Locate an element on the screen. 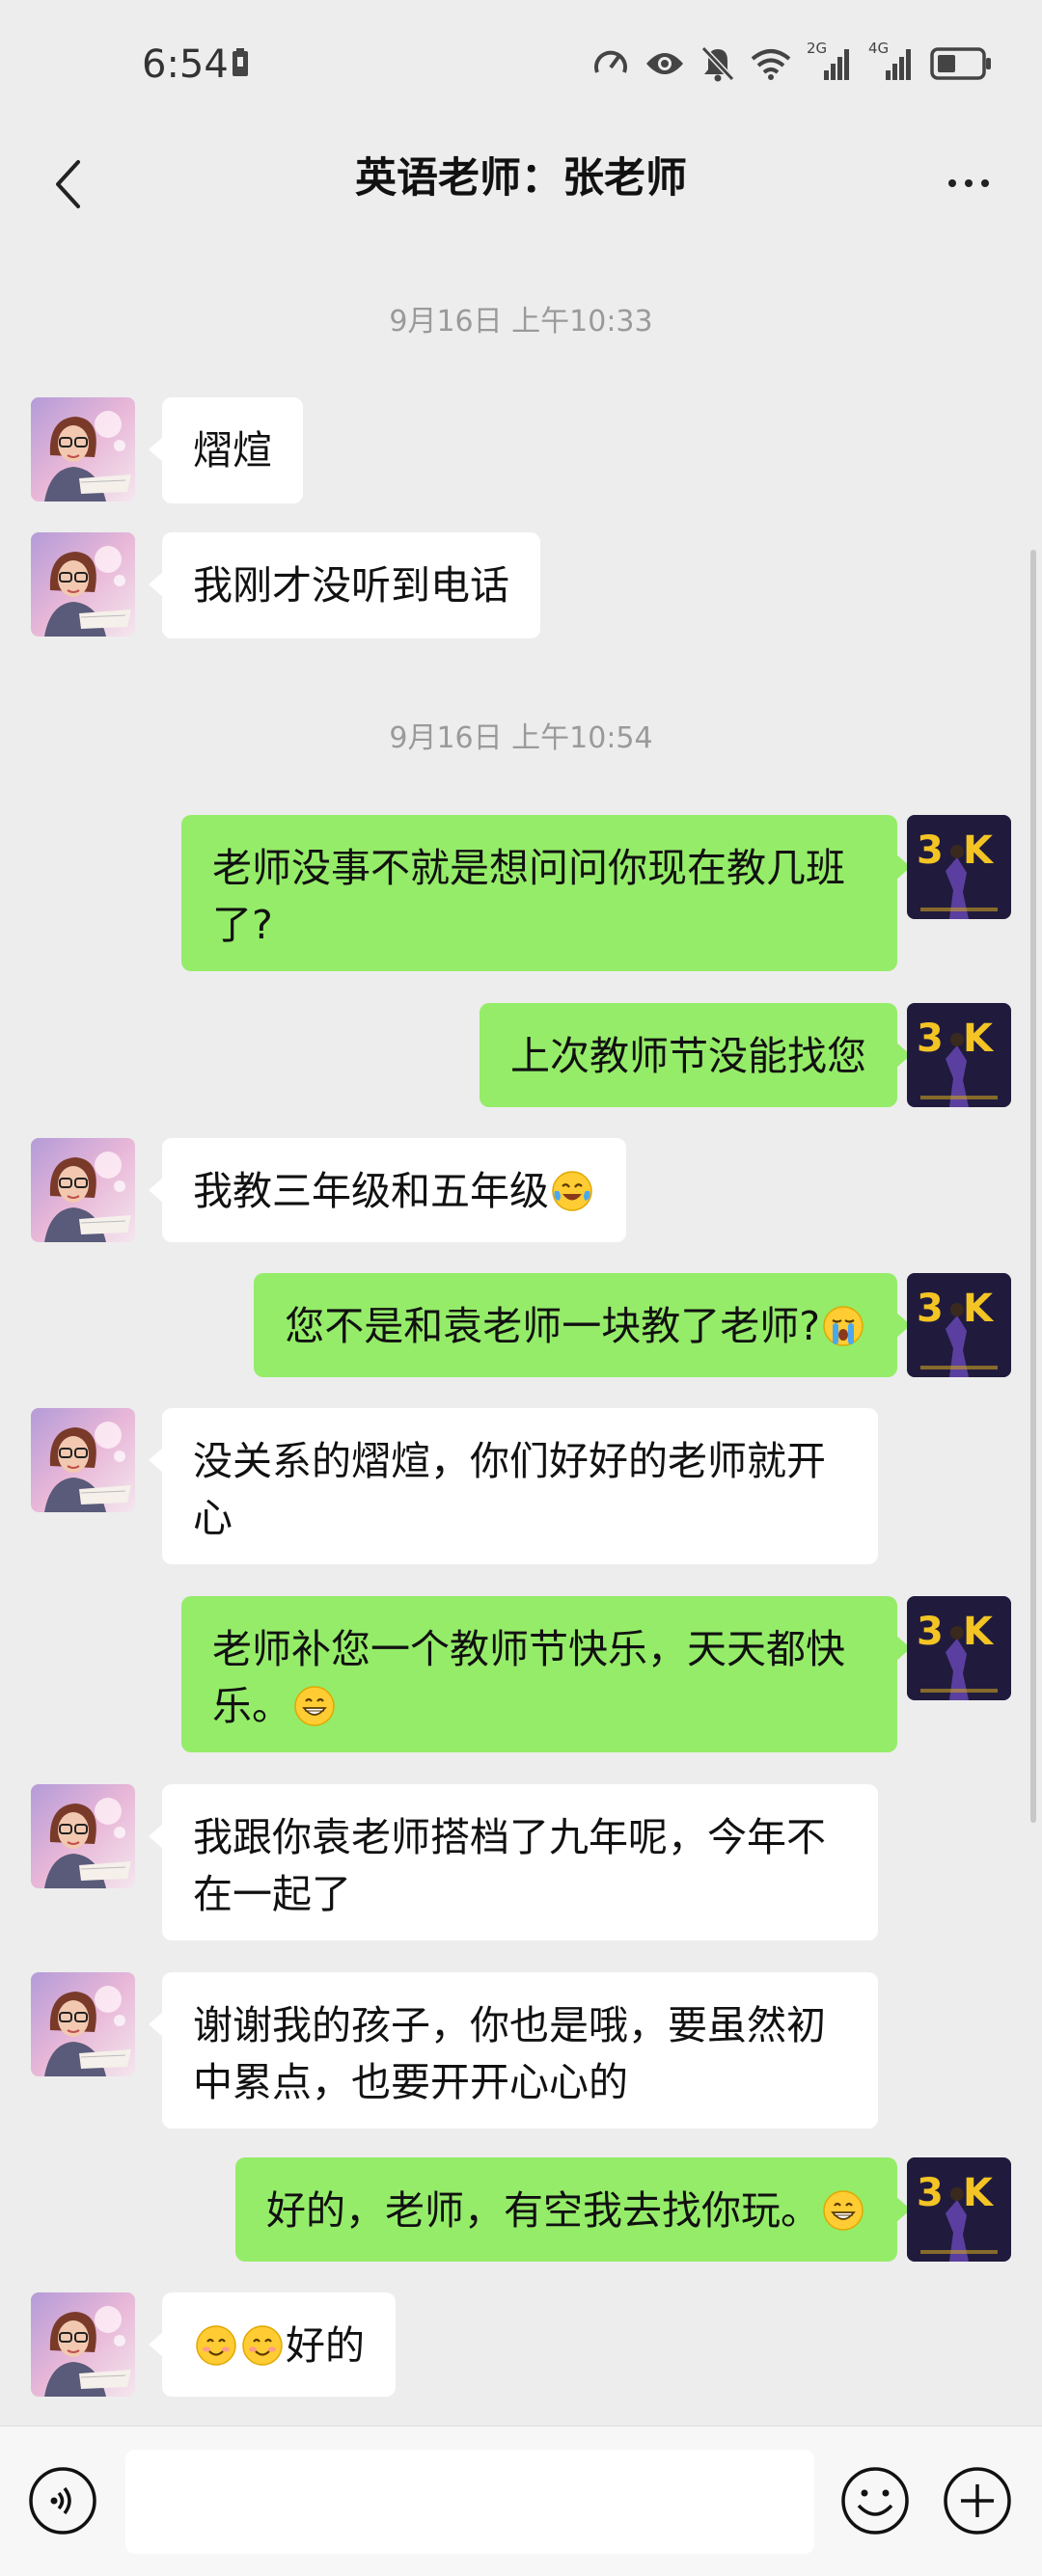 The image size is (1042, 2576). status-time: 6:54 is located at coordinates (185, 64).